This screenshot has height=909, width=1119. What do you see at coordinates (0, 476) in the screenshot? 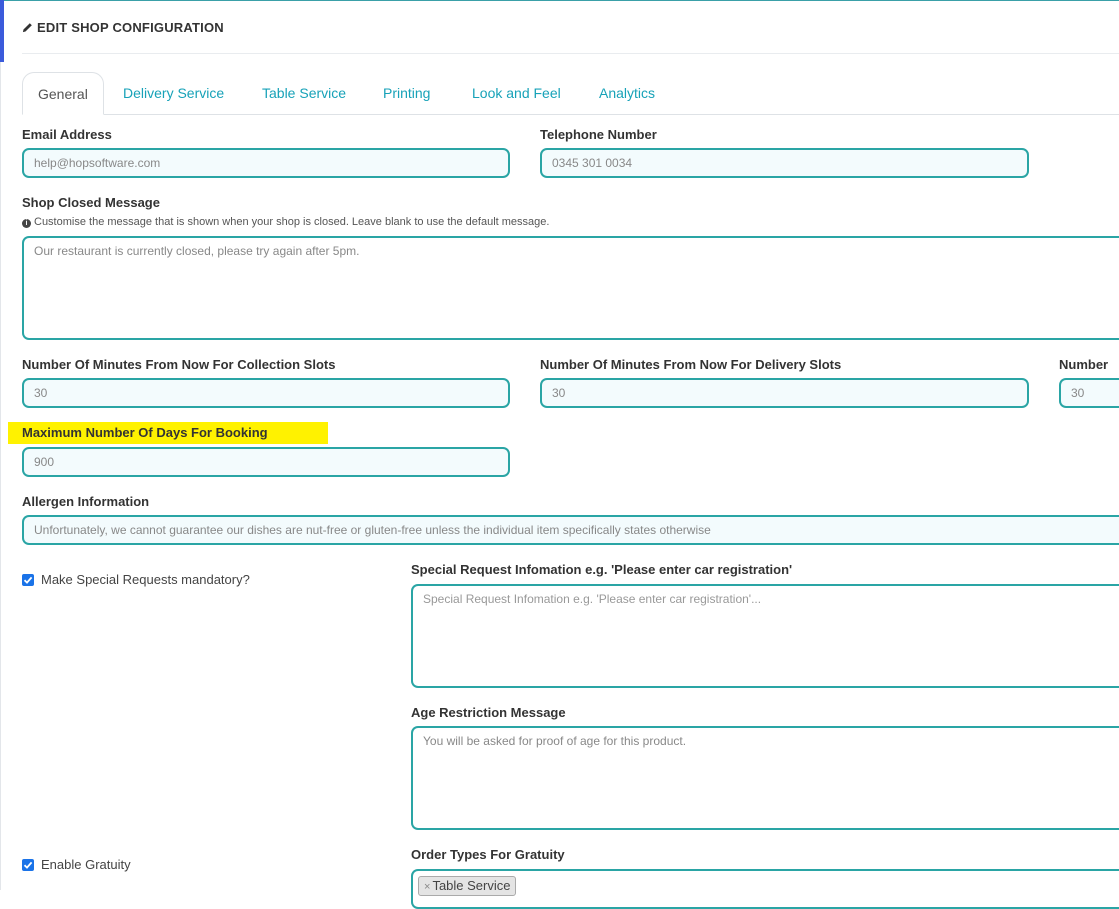
I see `left-border` at bounding box center [0, 476].